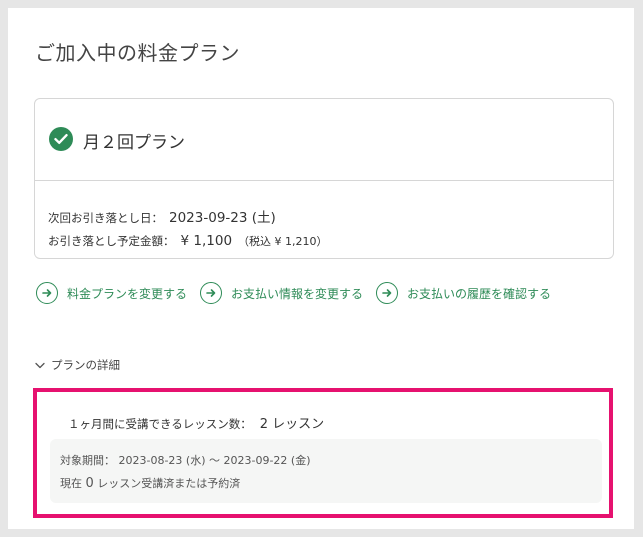  I want to click on lessons-value: 2 レッスン, so click(292, 424).